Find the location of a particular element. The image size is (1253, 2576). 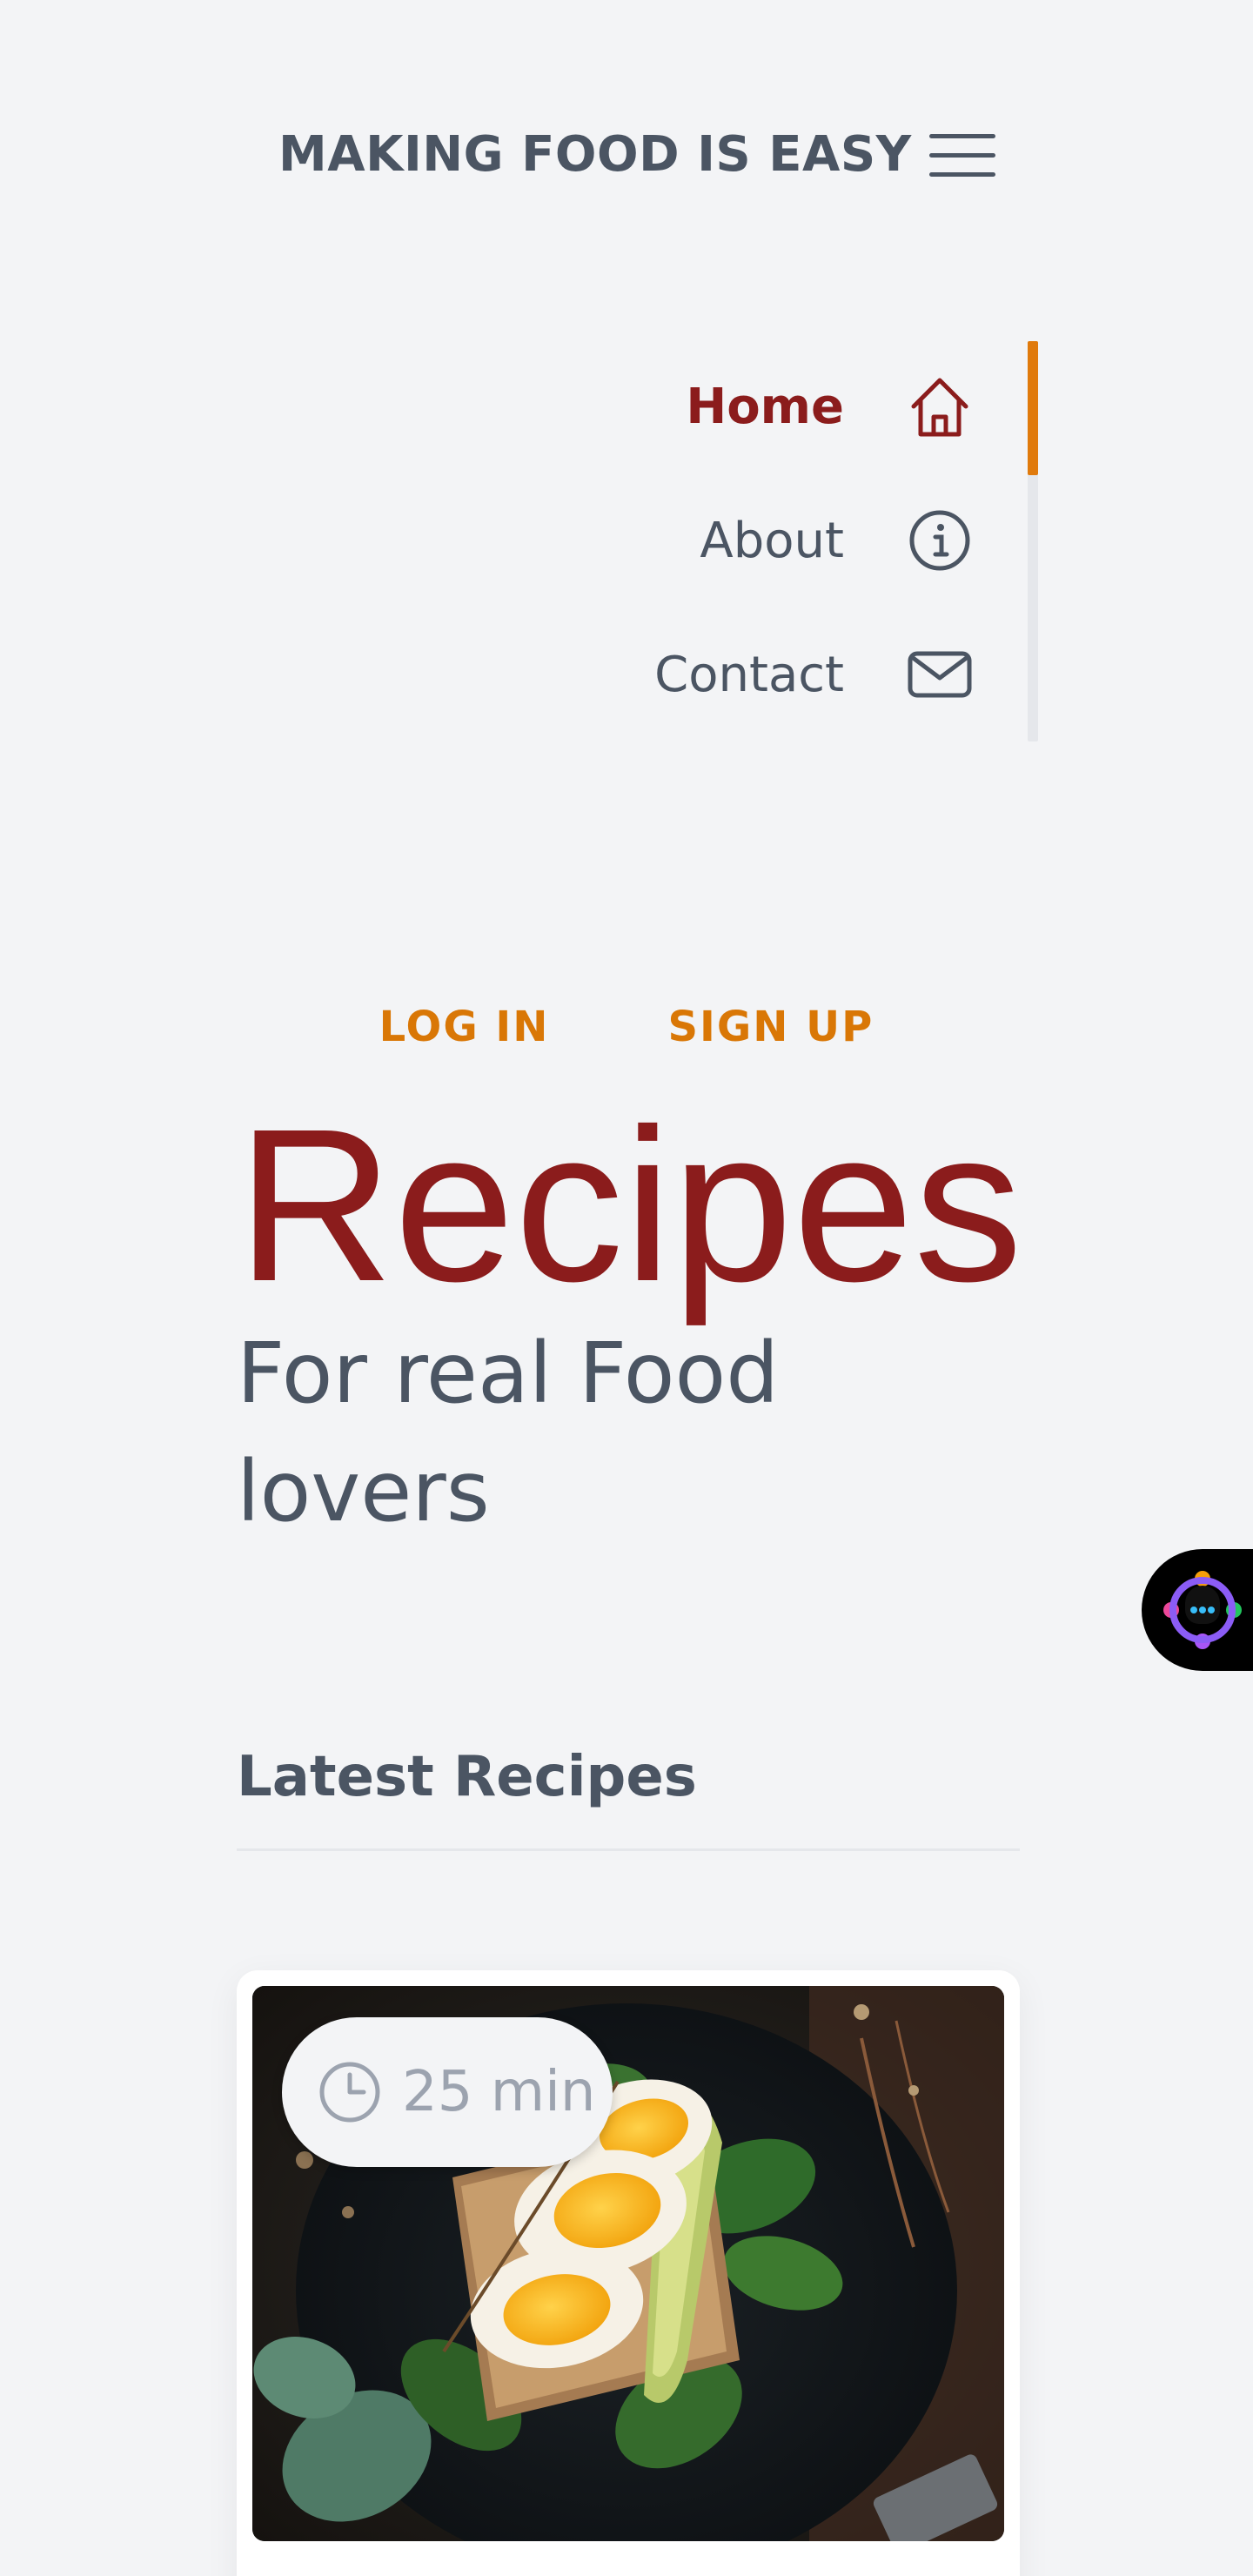

nav-item-label: Home is located at coordinates (765, 407).